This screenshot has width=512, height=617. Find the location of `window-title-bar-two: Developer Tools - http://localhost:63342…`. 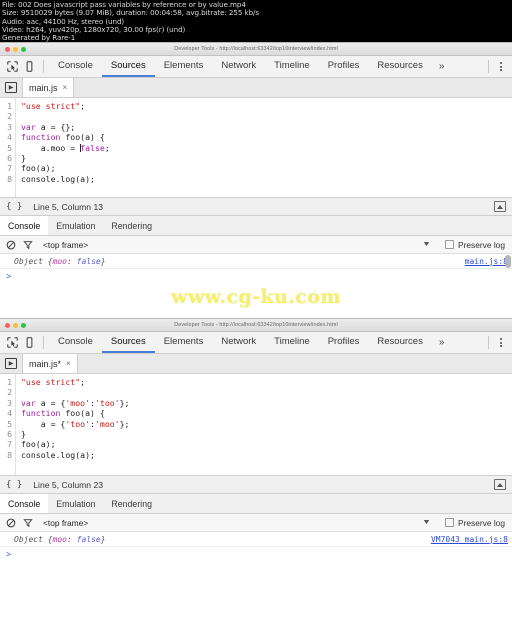

window-title-bar-two: Developer Tools - http://localhost:63342… is located at coordinates (256, 325).